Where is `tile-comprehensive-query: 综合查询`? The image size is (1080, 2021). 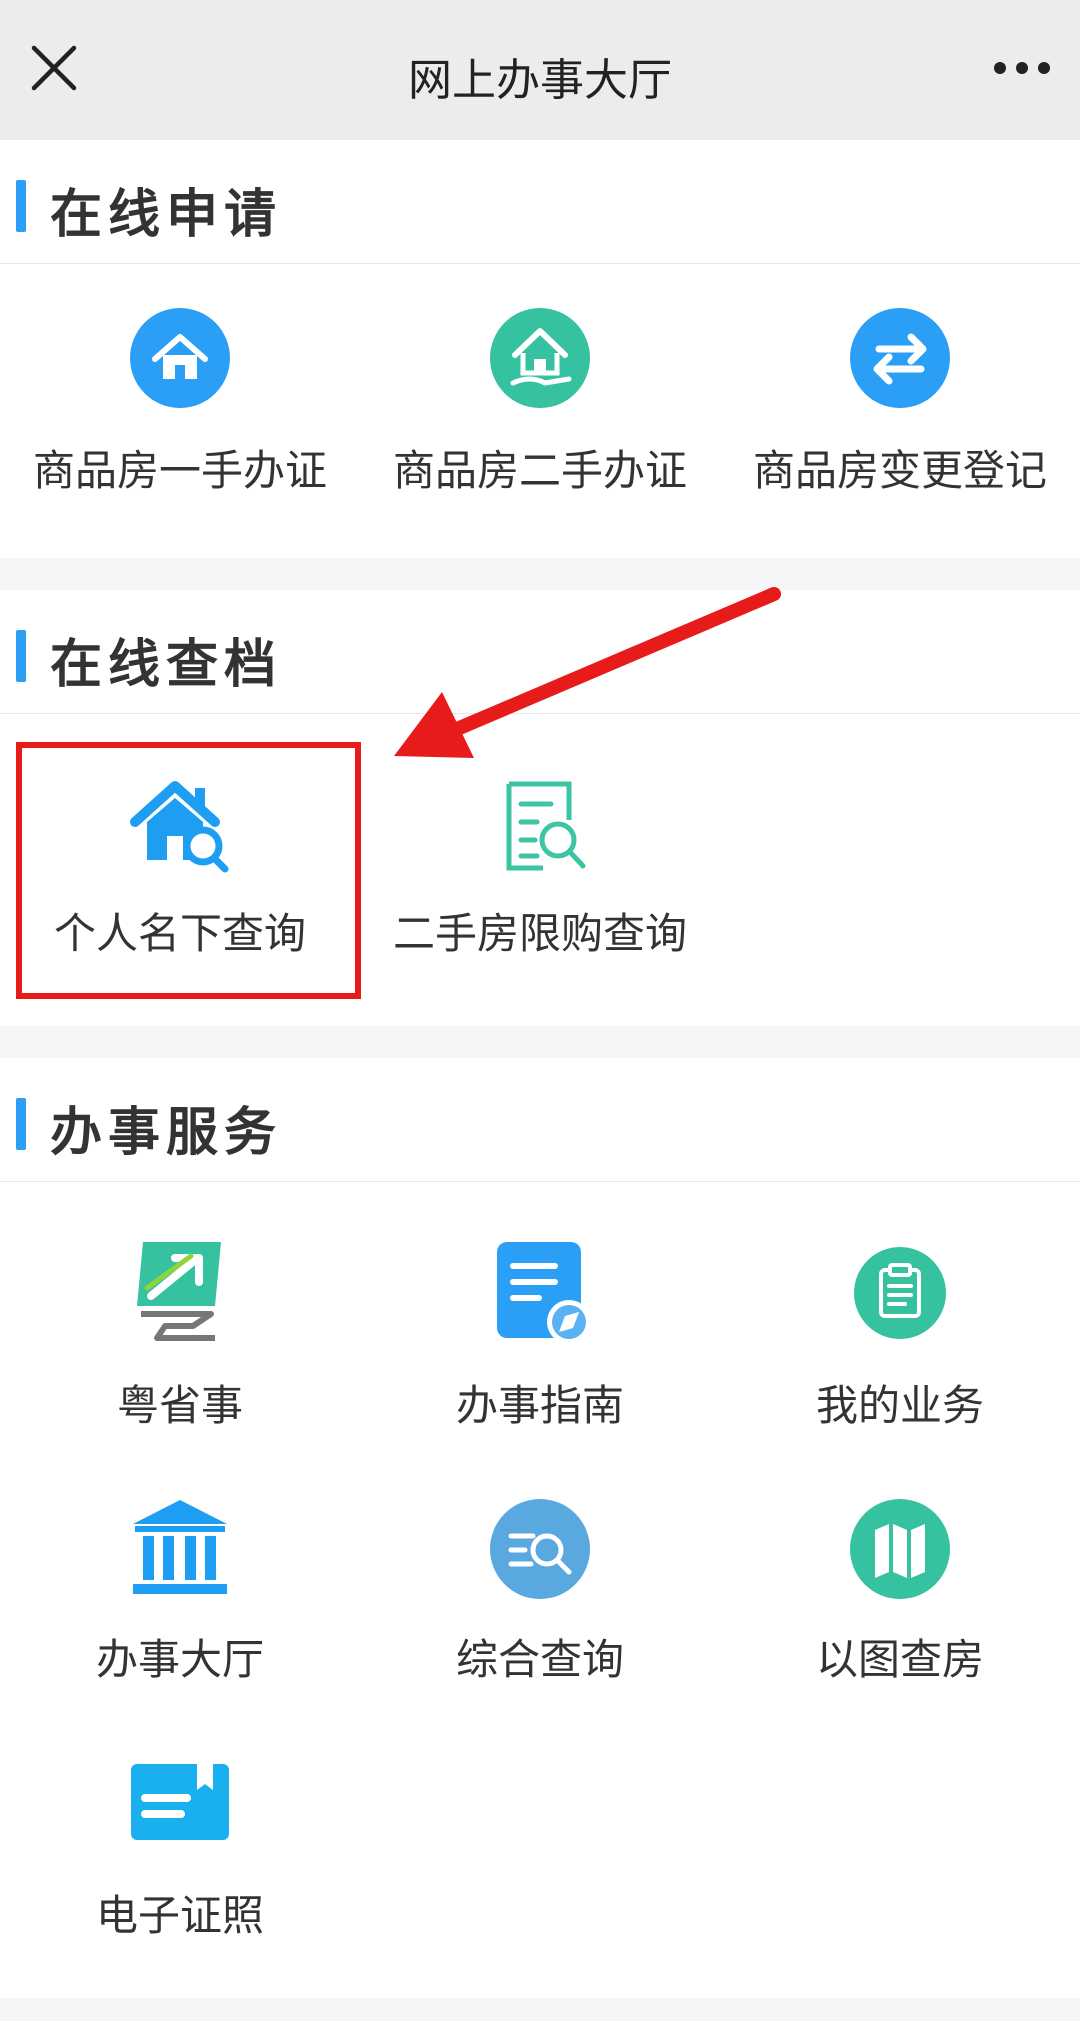
tile-comprehensive-query: 综合查询 is located at coordinates (540, 1590).